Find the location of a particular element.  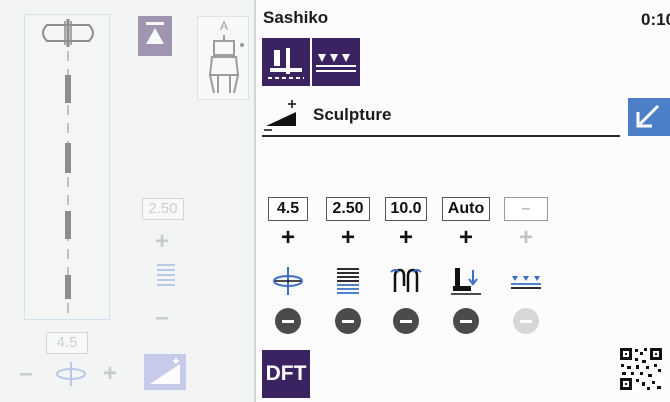

stitch-repeat-minus-button is located at coordinates (526, 321).